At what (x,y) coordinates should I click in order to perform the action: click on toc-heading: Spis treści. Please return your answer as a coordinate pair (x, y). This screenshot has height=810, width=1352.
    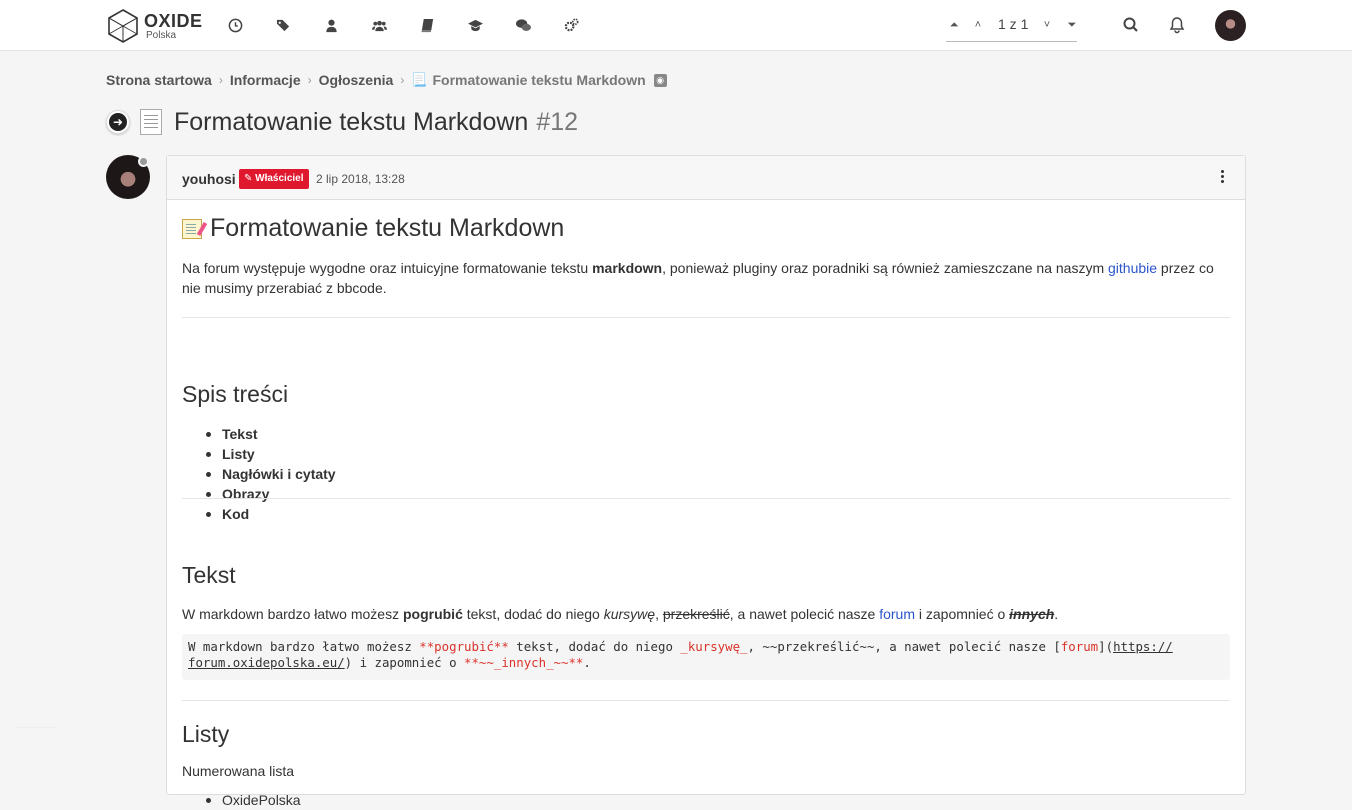
    Looking at the image, I should click on (235, 394).